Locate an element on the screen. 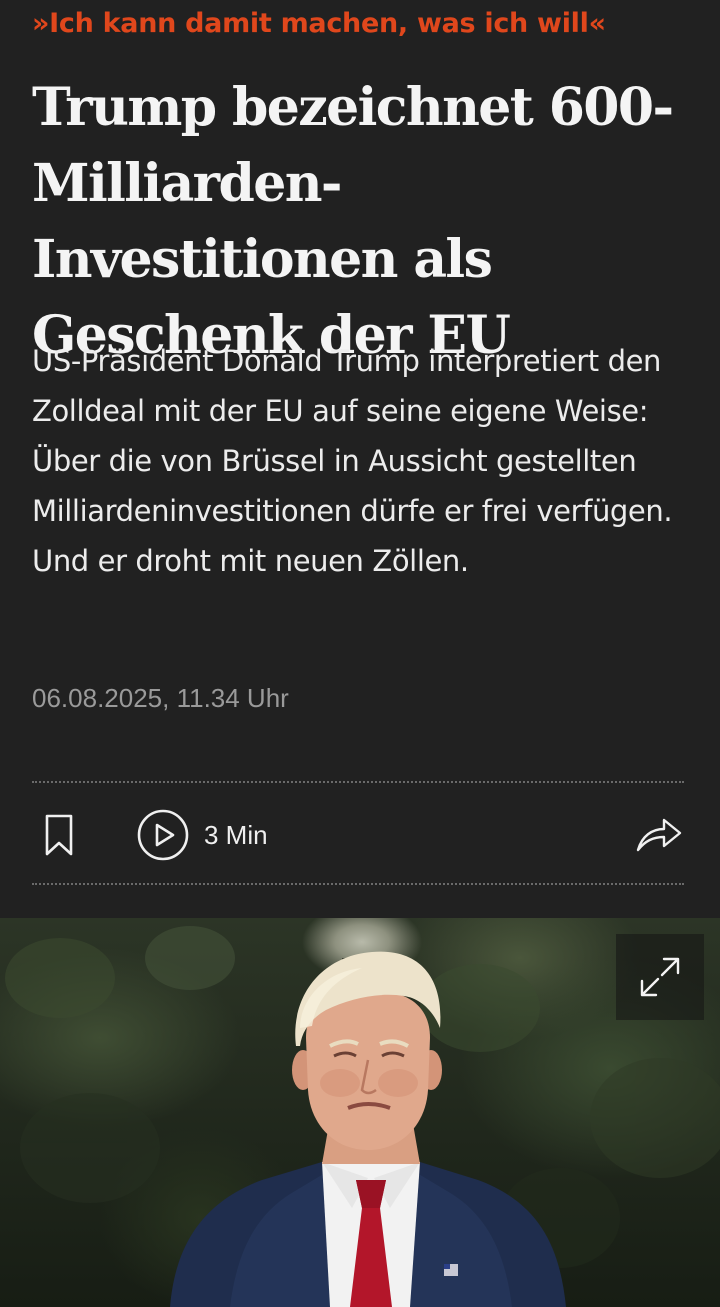  toolbar-divider-top is located at coordinates (358, 782).